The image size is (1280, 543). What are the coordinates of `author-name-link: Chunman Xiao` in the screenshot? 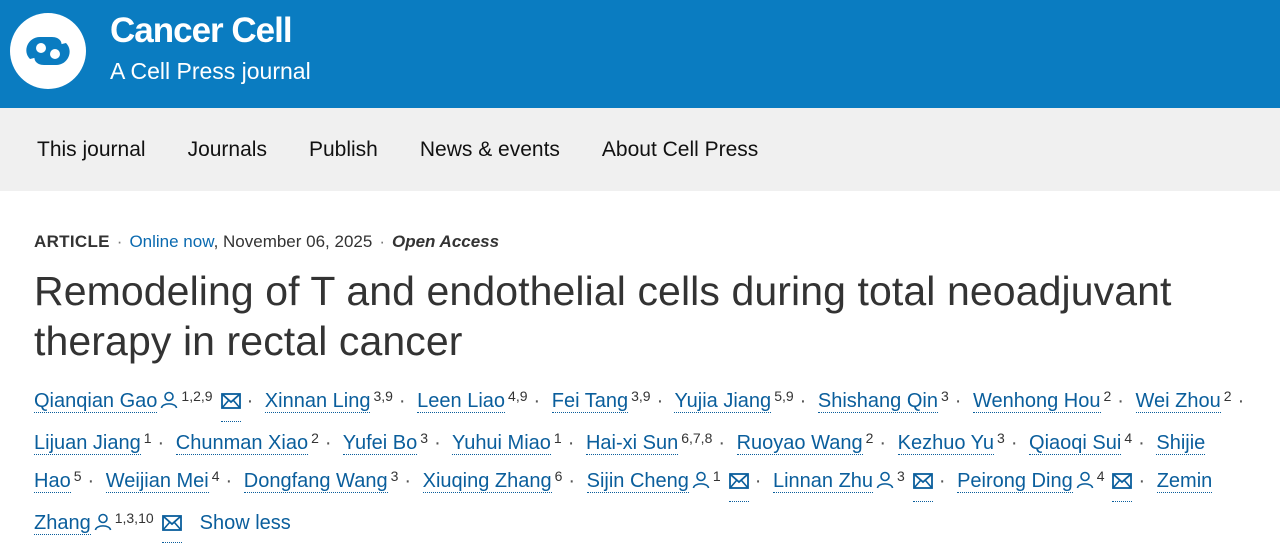 It's located at (242, 443).